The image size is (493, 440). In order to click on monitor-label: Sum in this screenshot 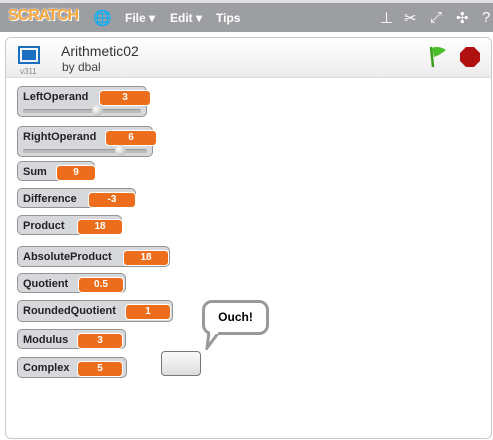, I will do `click(35, 172)`.